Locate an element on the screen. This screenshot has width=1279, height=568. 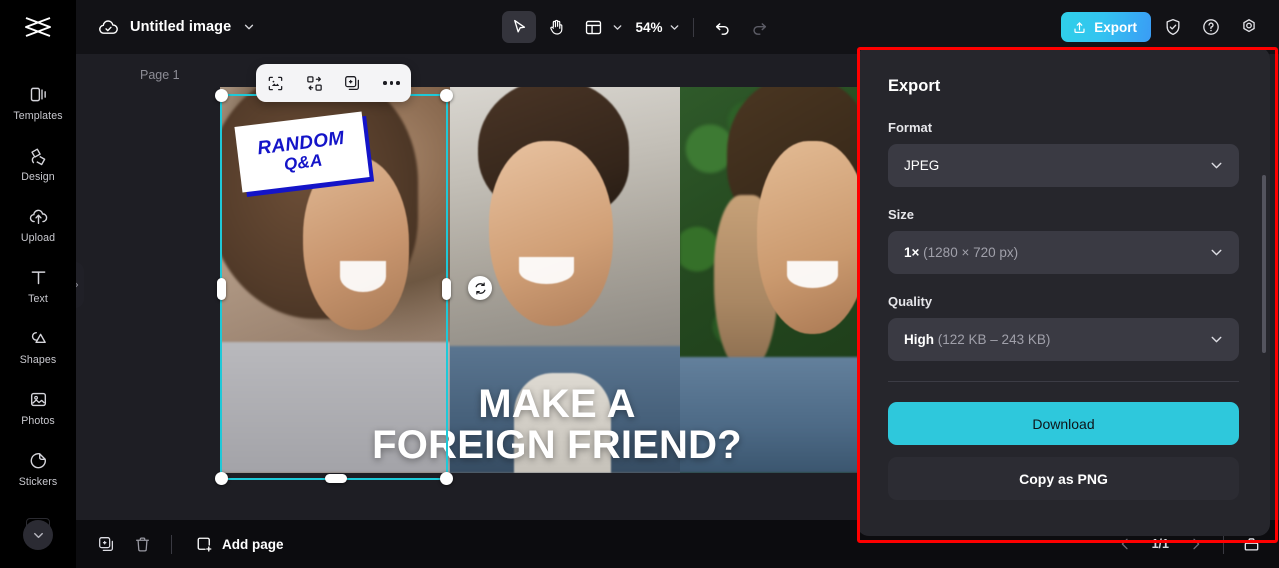
size-select: 1× (1280 × 720 px) is located at coordinates (1063, 252).